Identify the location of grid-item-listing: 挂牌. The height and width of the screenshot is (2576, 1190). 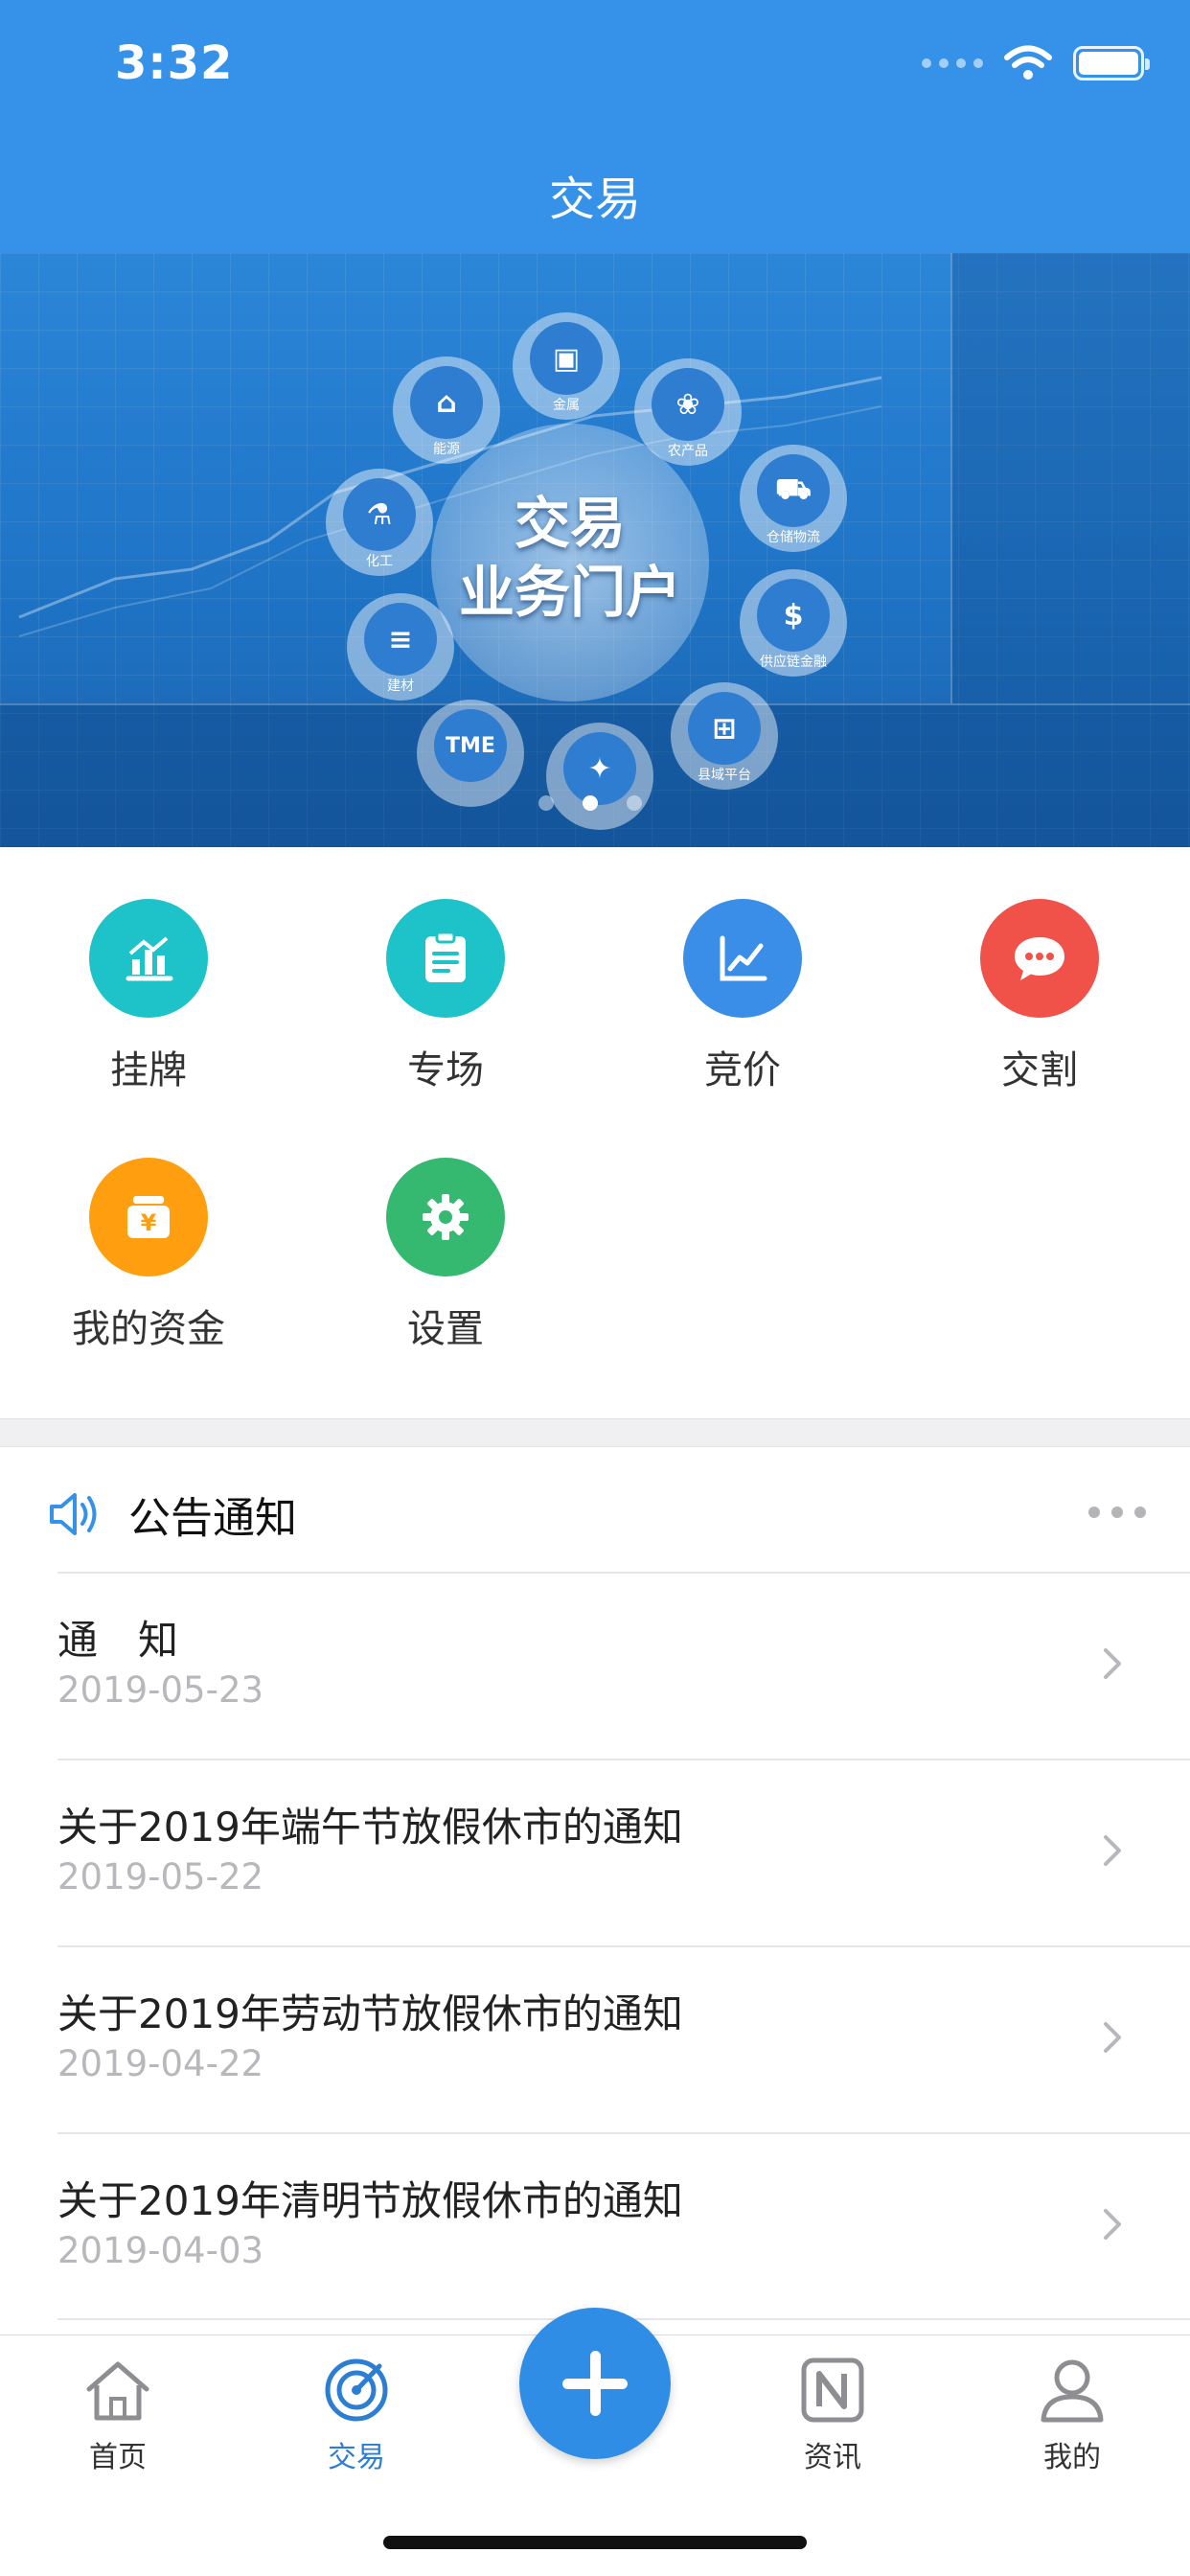
(148, 996).